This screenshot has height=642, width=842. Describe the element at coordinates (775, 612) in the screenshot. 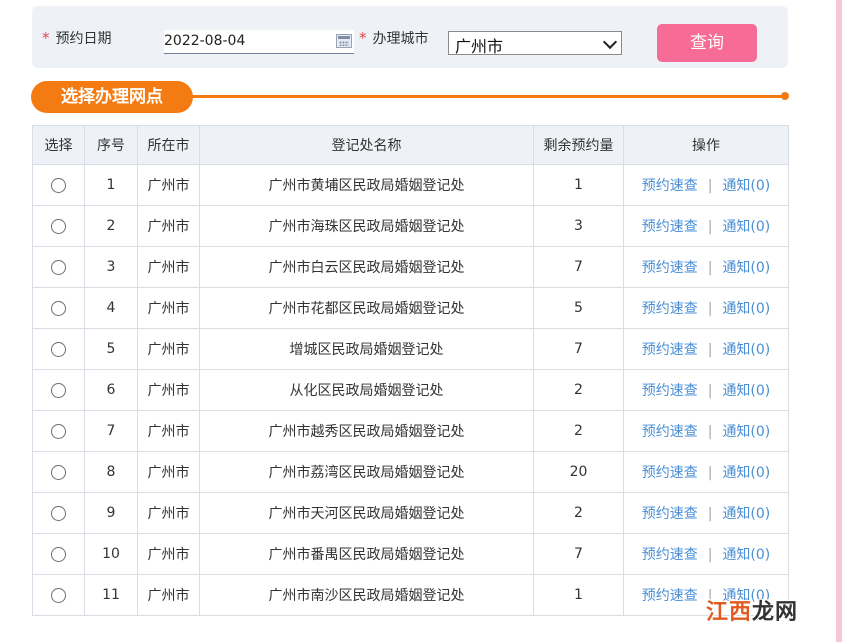

I see `watermark-text-tail: 龙网` at that location.